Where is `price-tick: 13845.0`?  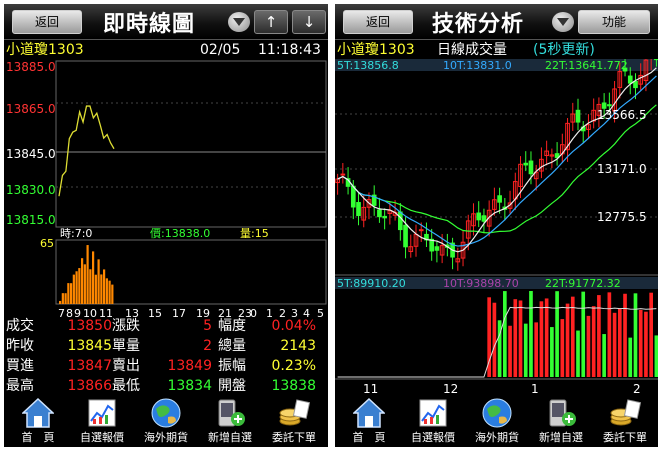
price-tick: 13845.0 is located at coordinates (31, 154).